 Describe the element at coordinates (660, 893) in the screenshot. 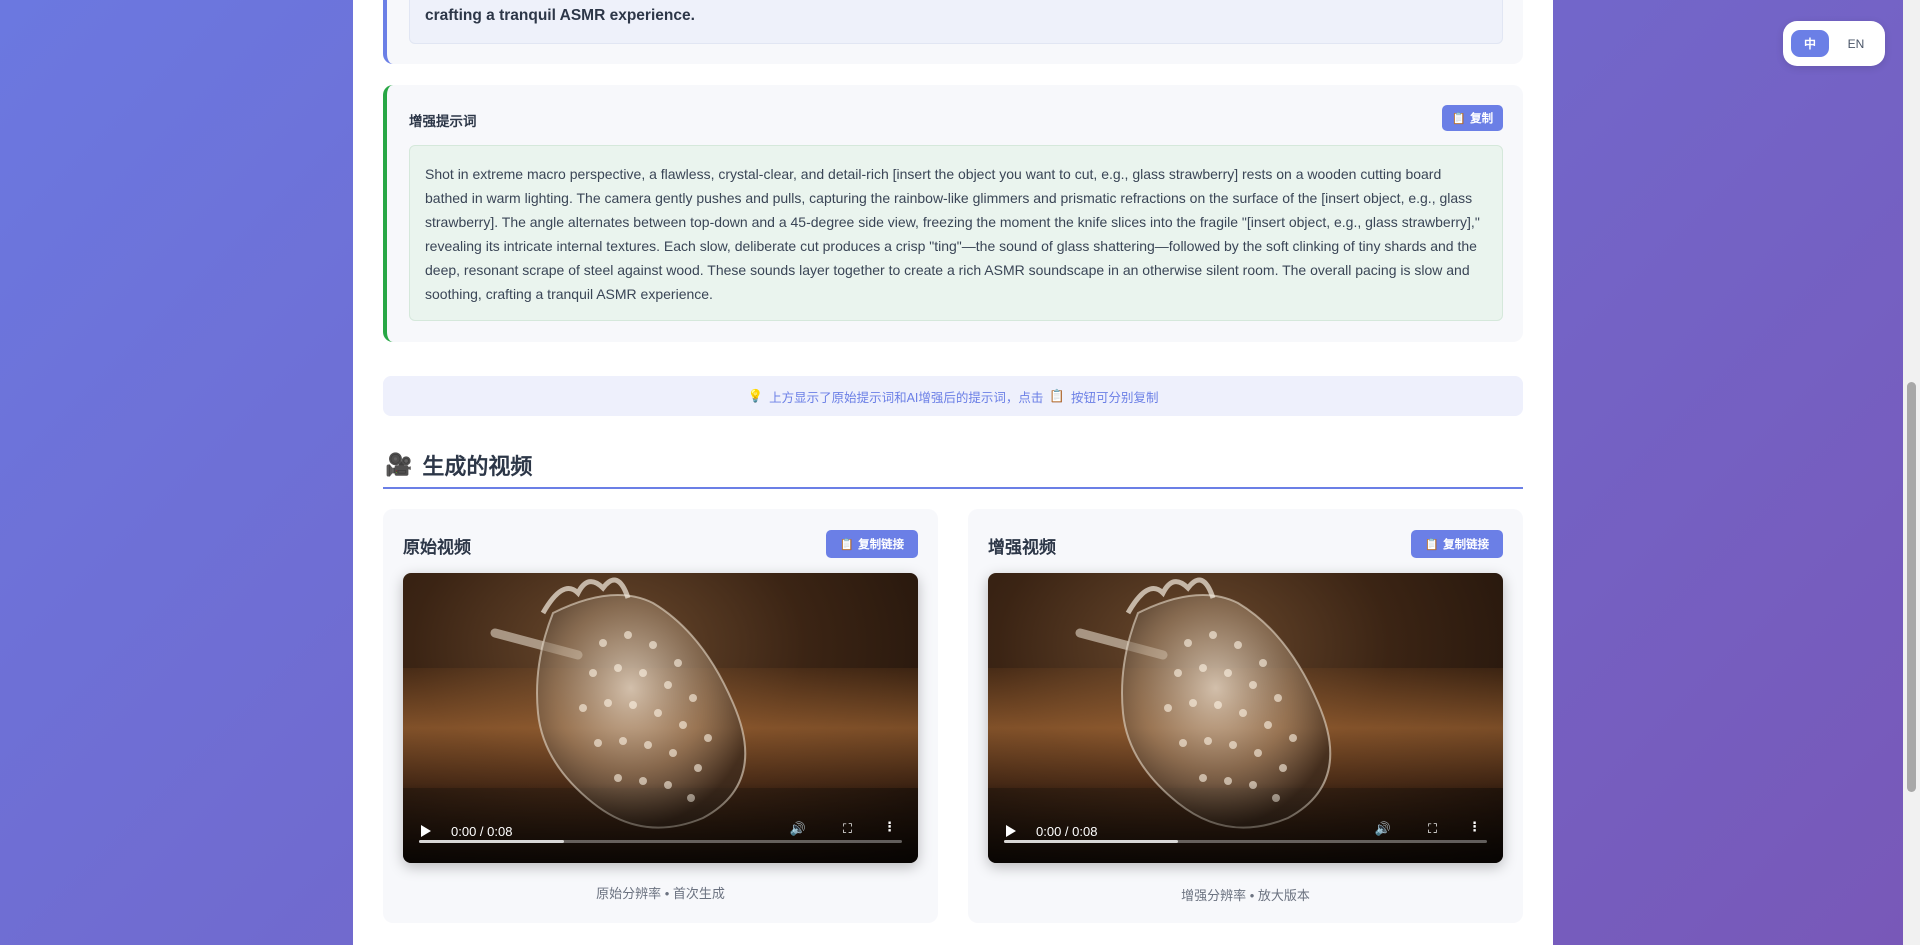

I see `video-caption: 原始分辨率 • 首次生成` at that location.